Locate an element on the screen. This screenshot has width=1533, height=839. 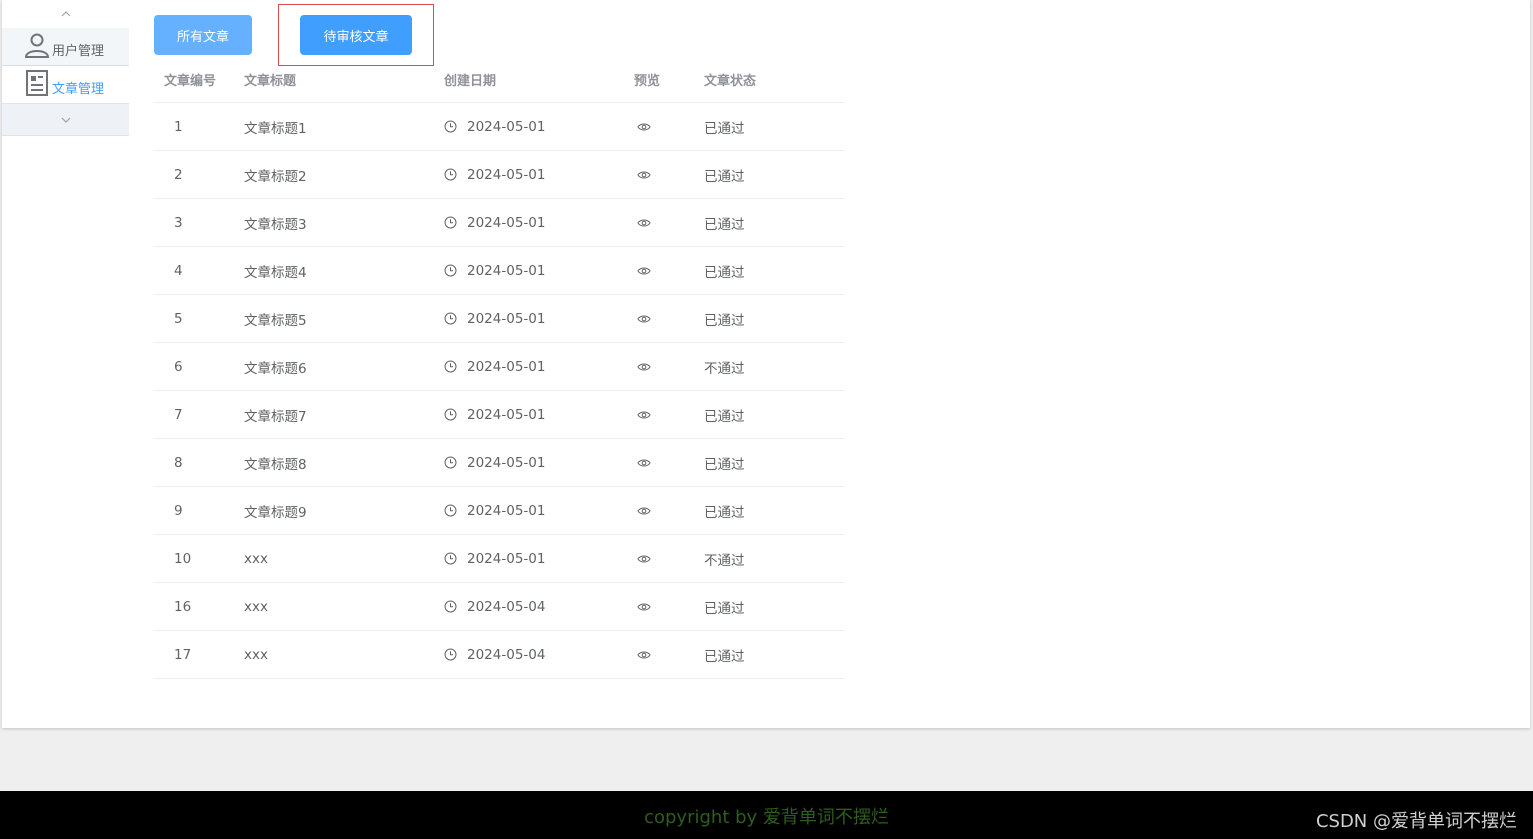
cell-title: 文章标题7 is located at coordinates (334, 415).